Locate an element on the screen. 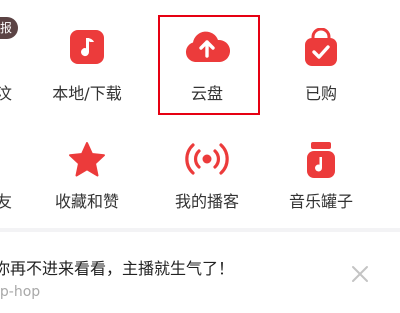 This screenshot has height=313, width=400. close-icon is located at coordinates (360, 274).